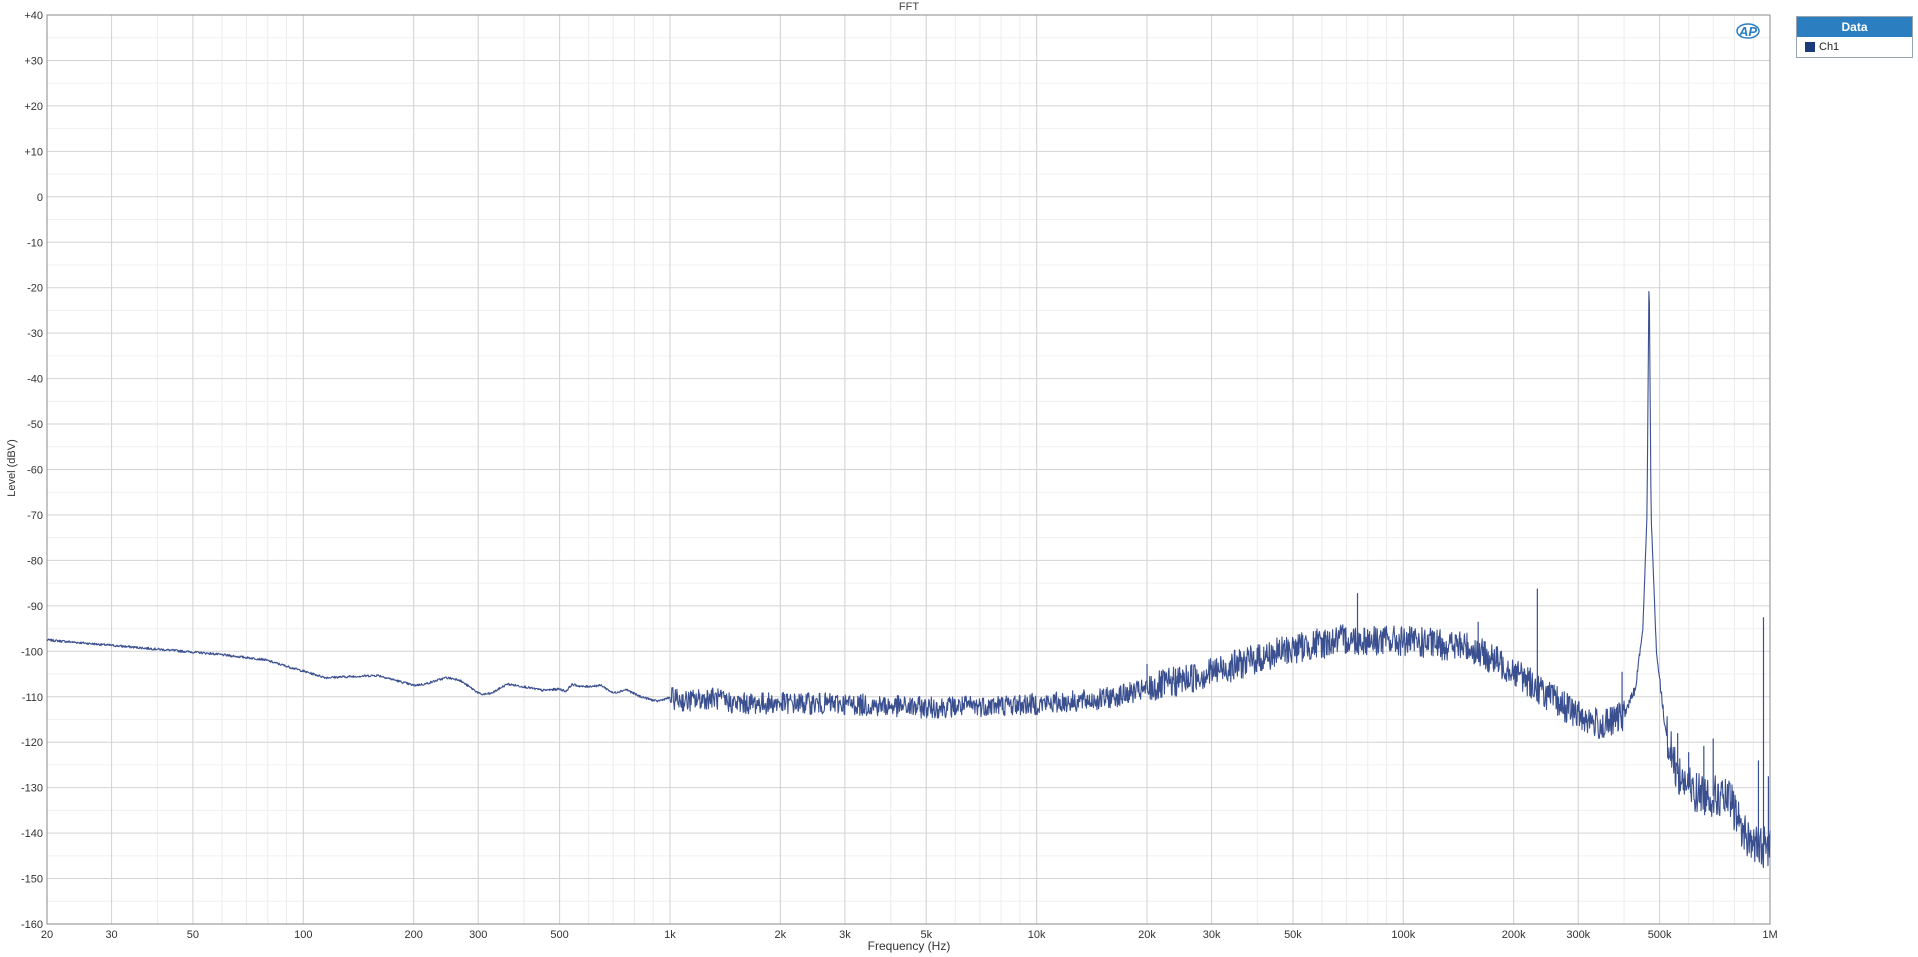  I want to click on chart-title: FFT, so click(909, 7).